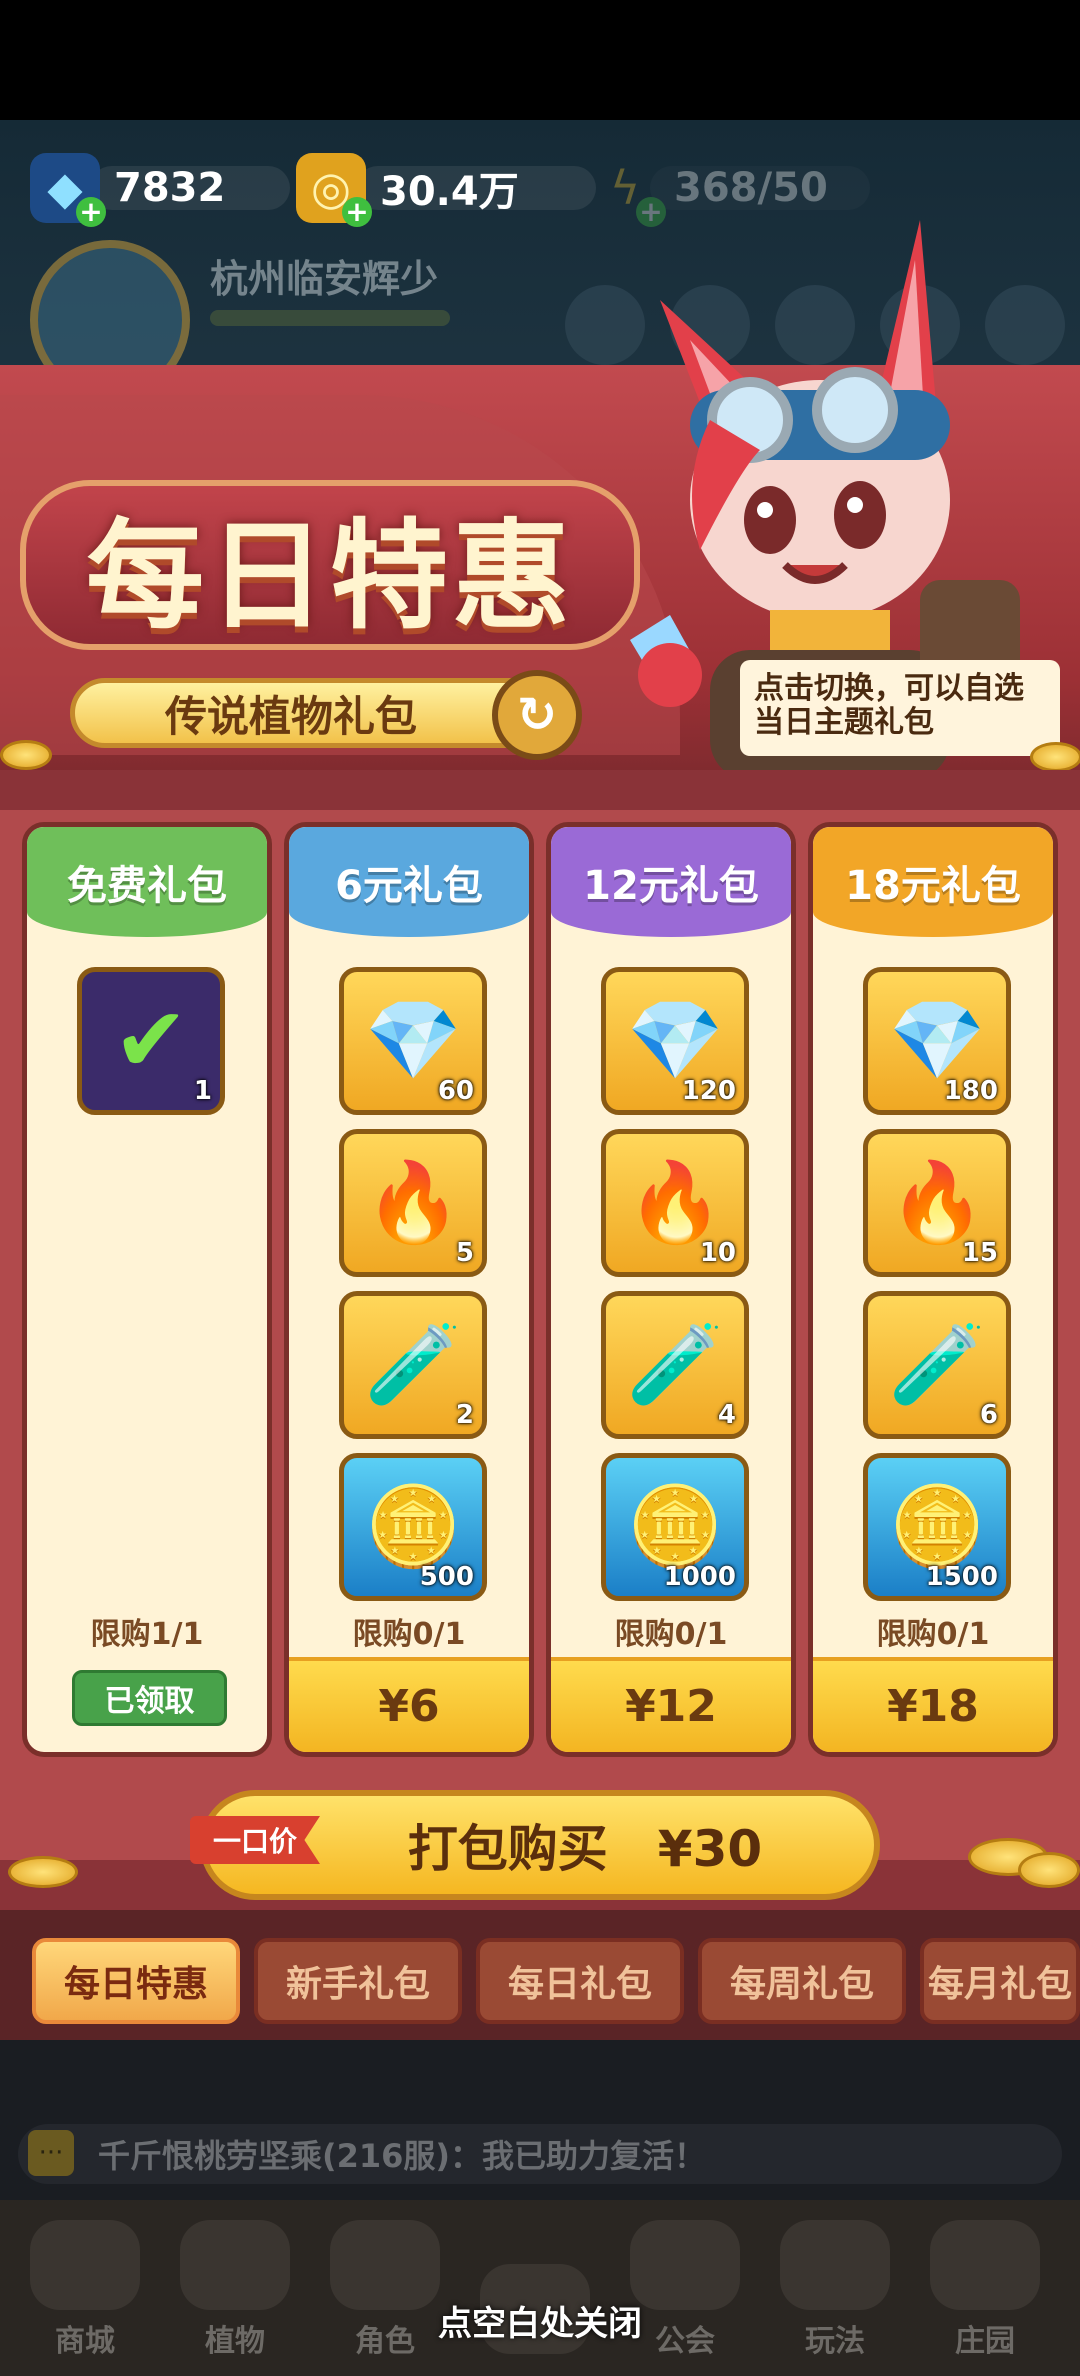 The image size is (1080, 2376). I want to click on item-quantity: 1500, so click(961, 1577).